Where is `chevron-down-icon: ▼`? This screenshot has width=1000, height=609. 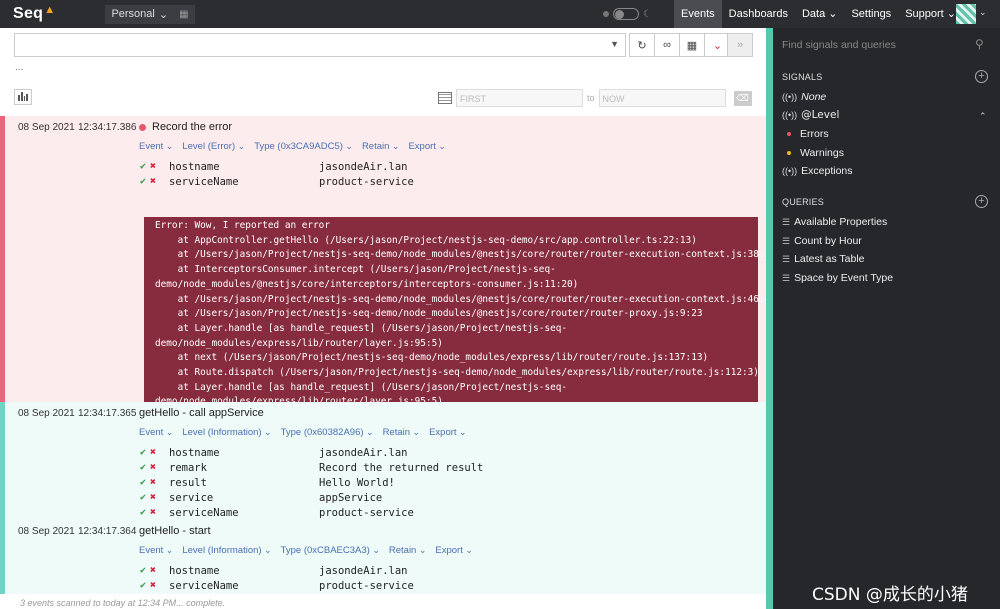 chevron-down-icon: ▼ is located at coordinates (614, 44).